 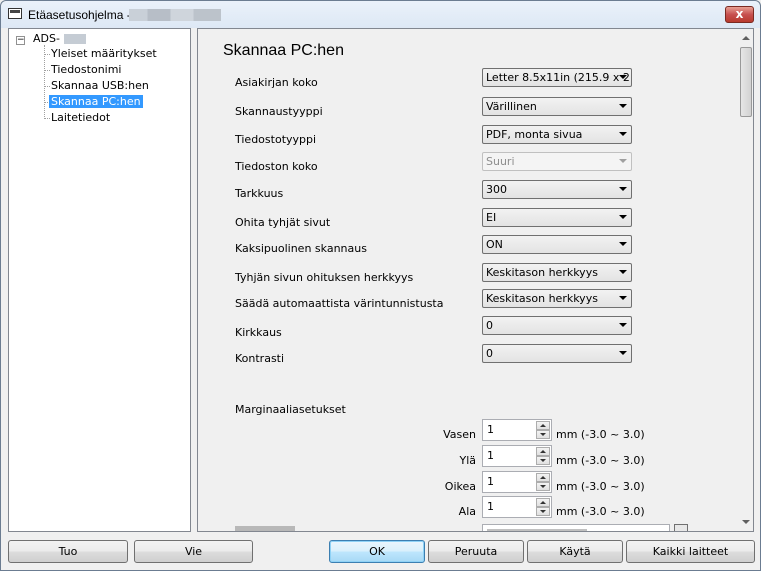 I want to click on apply-button: Käytä, so click(x=575, y=551).